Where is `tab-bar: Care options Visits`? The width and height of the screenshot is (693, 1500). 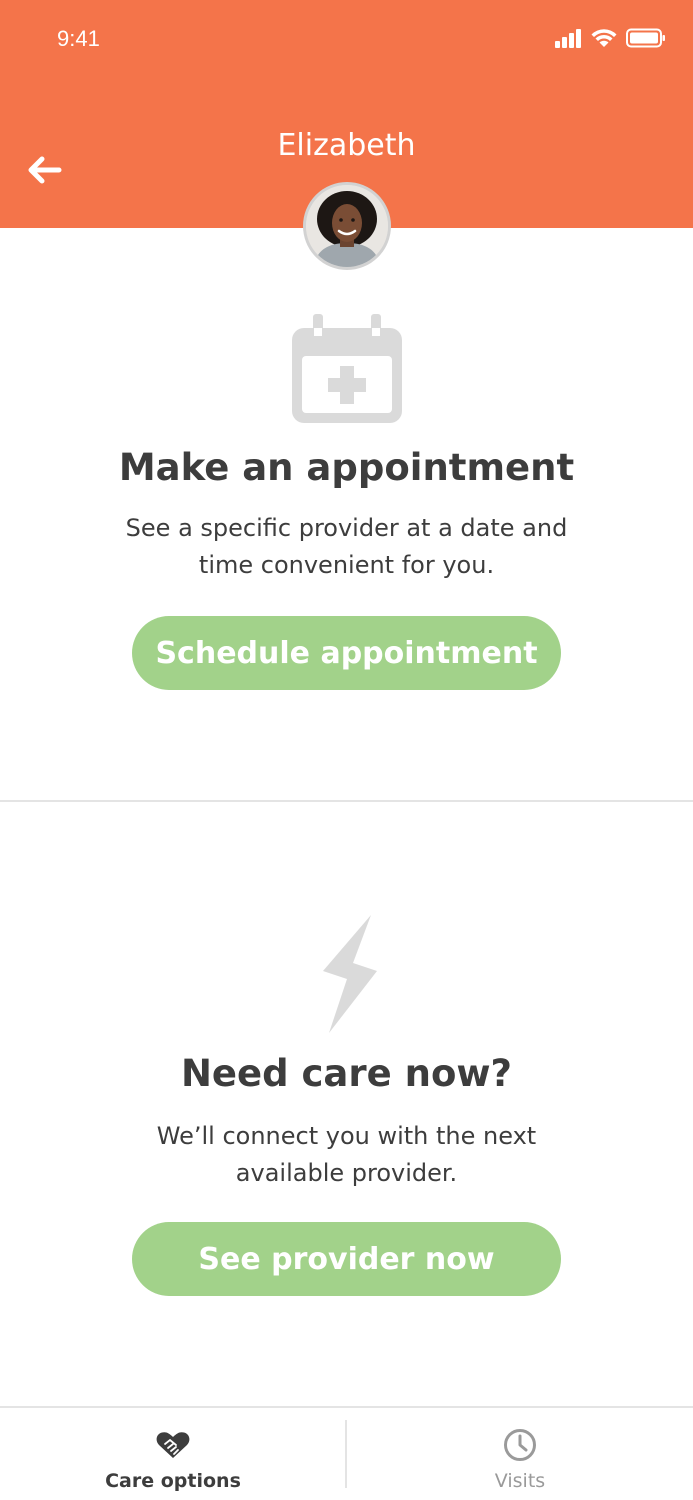
tab-bar: Care options Visits is located at coordinates (346, 1453).